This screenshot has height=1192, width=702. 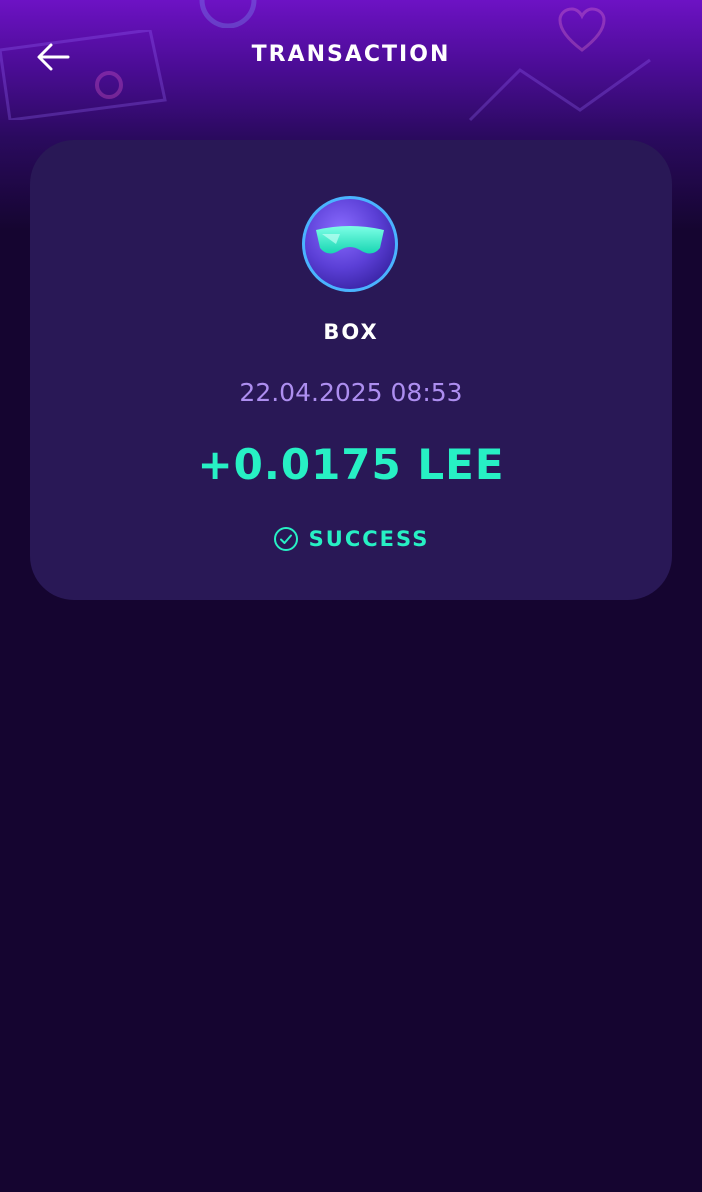 What do you see at coordinates (285, 539) in the screenshot?
I see `check-circle-icon` at bounding box center [285, 539].